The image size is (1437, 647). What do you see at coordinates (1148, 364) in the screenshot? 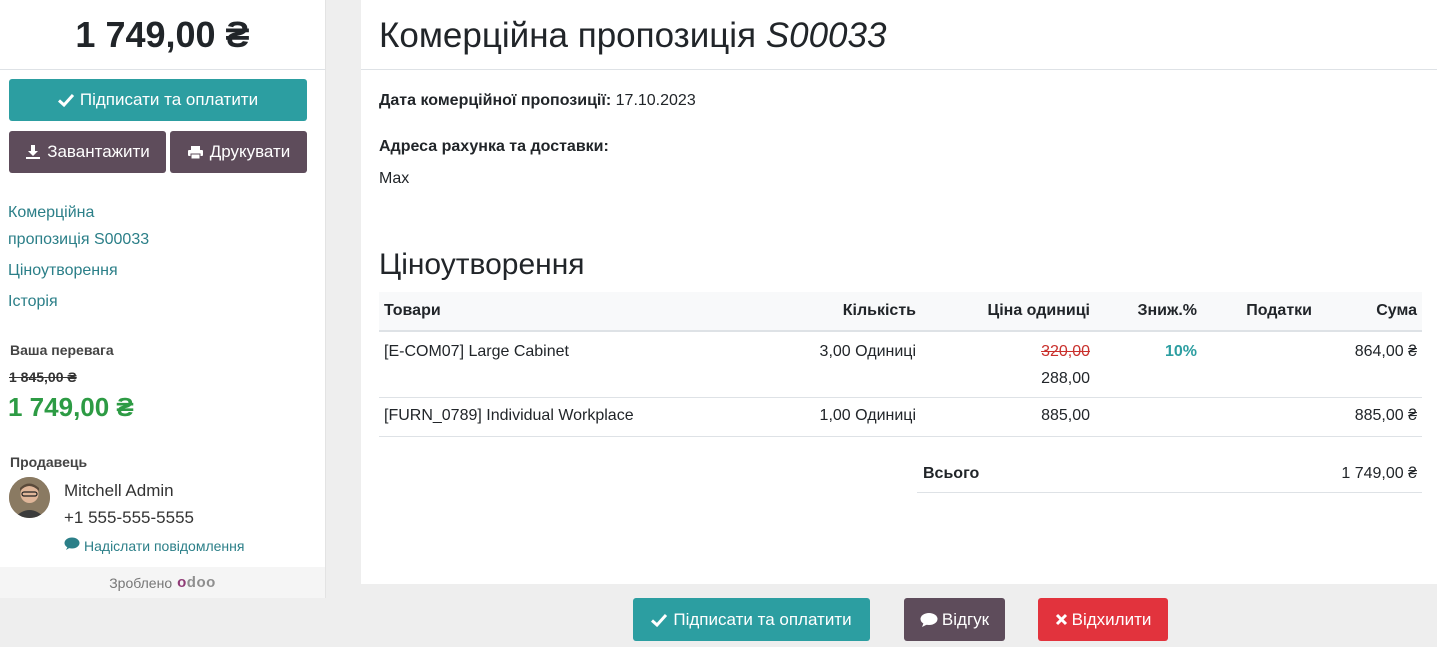
I see `row-discount: 10%` at bounding box center [1148, 364].